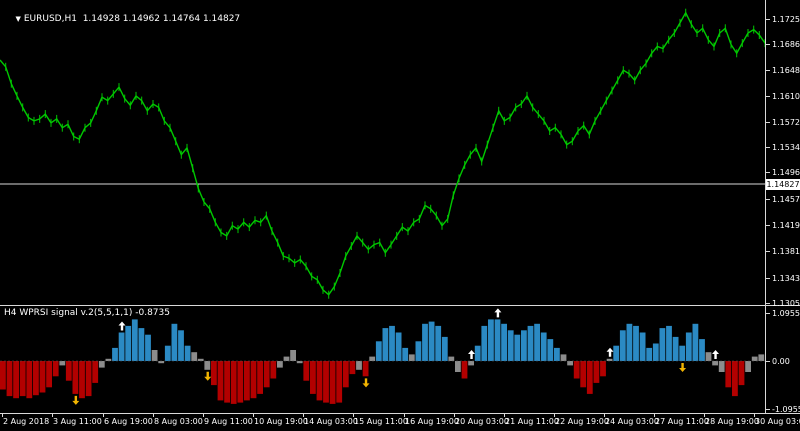 This screenshot has height=431, width=800. What do you see at coordinates (381, 421) in the screenshot?
I see `time-axis-label: 15 Aug 11:00` at bounding box center [381, 421].